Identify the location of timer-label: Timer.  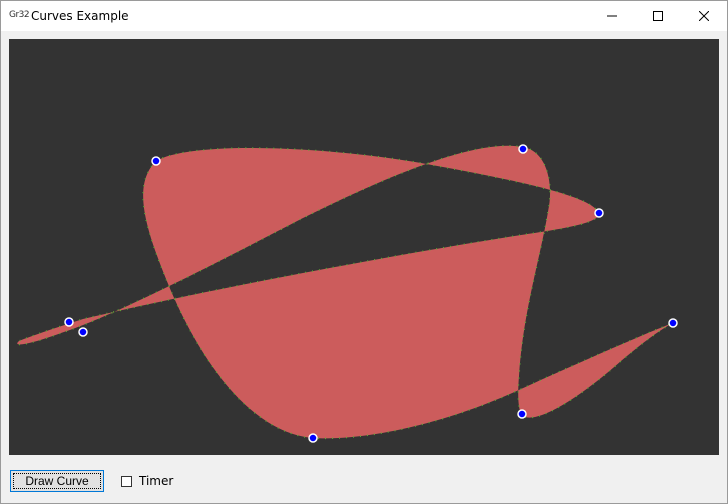
(156, 481).